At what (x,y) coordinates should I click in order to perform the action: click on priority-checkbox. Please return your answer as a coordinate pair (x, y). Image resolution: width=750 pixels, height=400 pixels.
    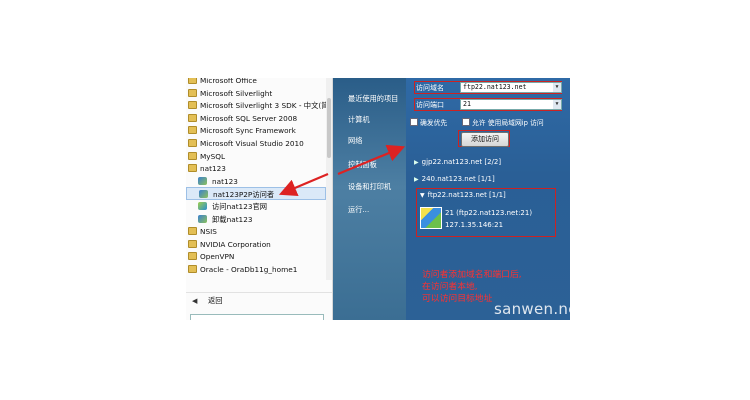
    Looking at the image, I should click on (414, 122).